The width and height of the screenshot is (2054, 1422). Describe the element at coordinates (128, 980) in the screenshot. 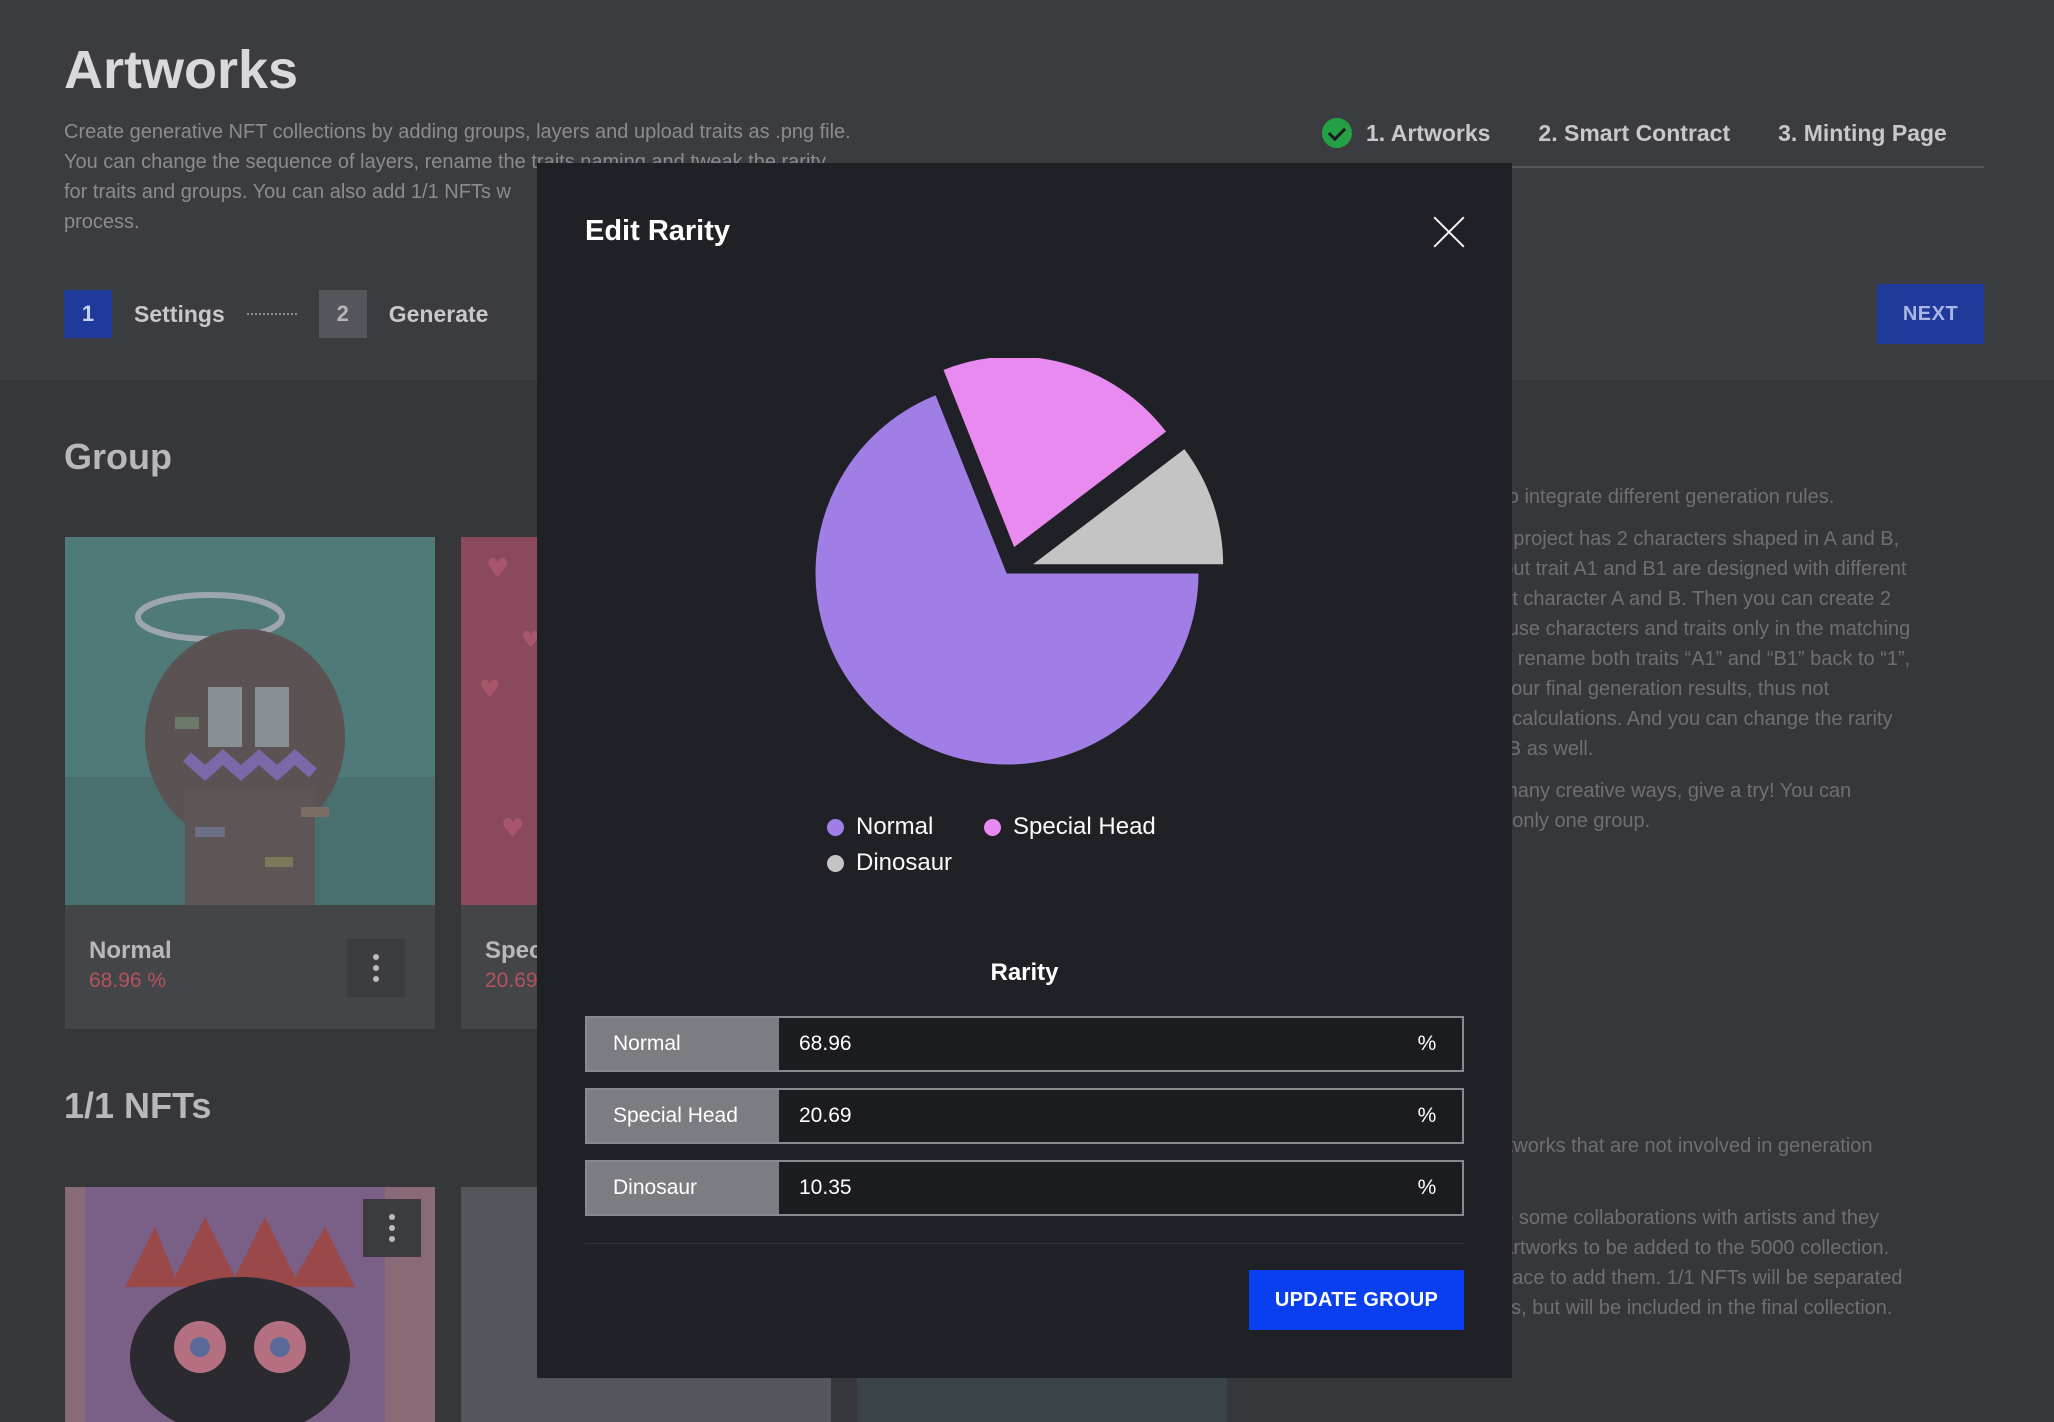

I see `group-card-percent: 68.96 %` at that location.